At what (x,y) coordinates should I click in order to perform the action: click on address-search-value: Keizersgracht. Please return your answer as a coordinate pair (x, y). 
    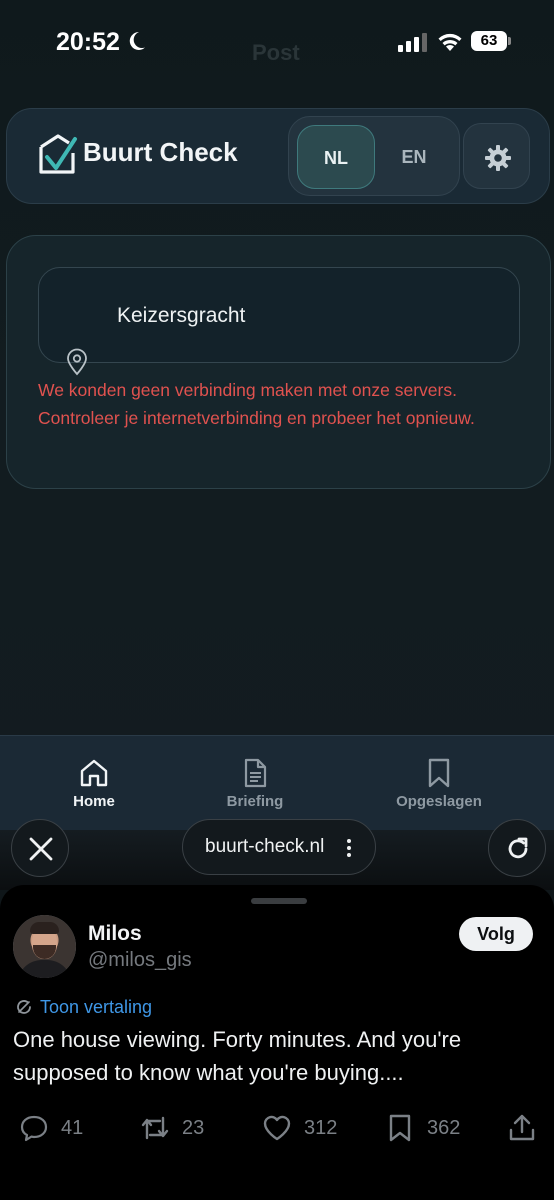
    Looking at the image, I should click on (181, 315).